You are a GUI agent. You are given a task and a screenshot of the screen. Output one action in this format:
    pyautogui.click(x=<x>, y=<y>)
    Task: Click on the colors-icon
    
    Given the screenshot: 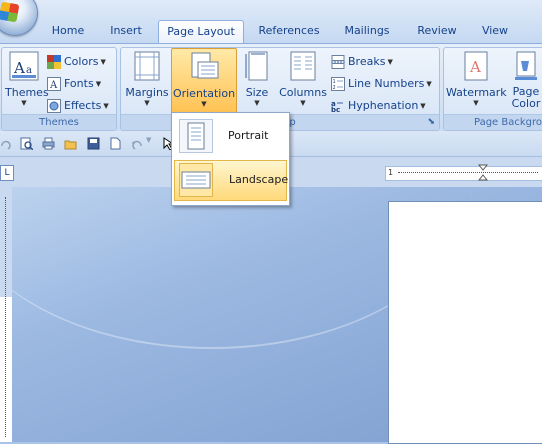 What is the action you would take?
    pyautogui.click(x=54, y=62)
    